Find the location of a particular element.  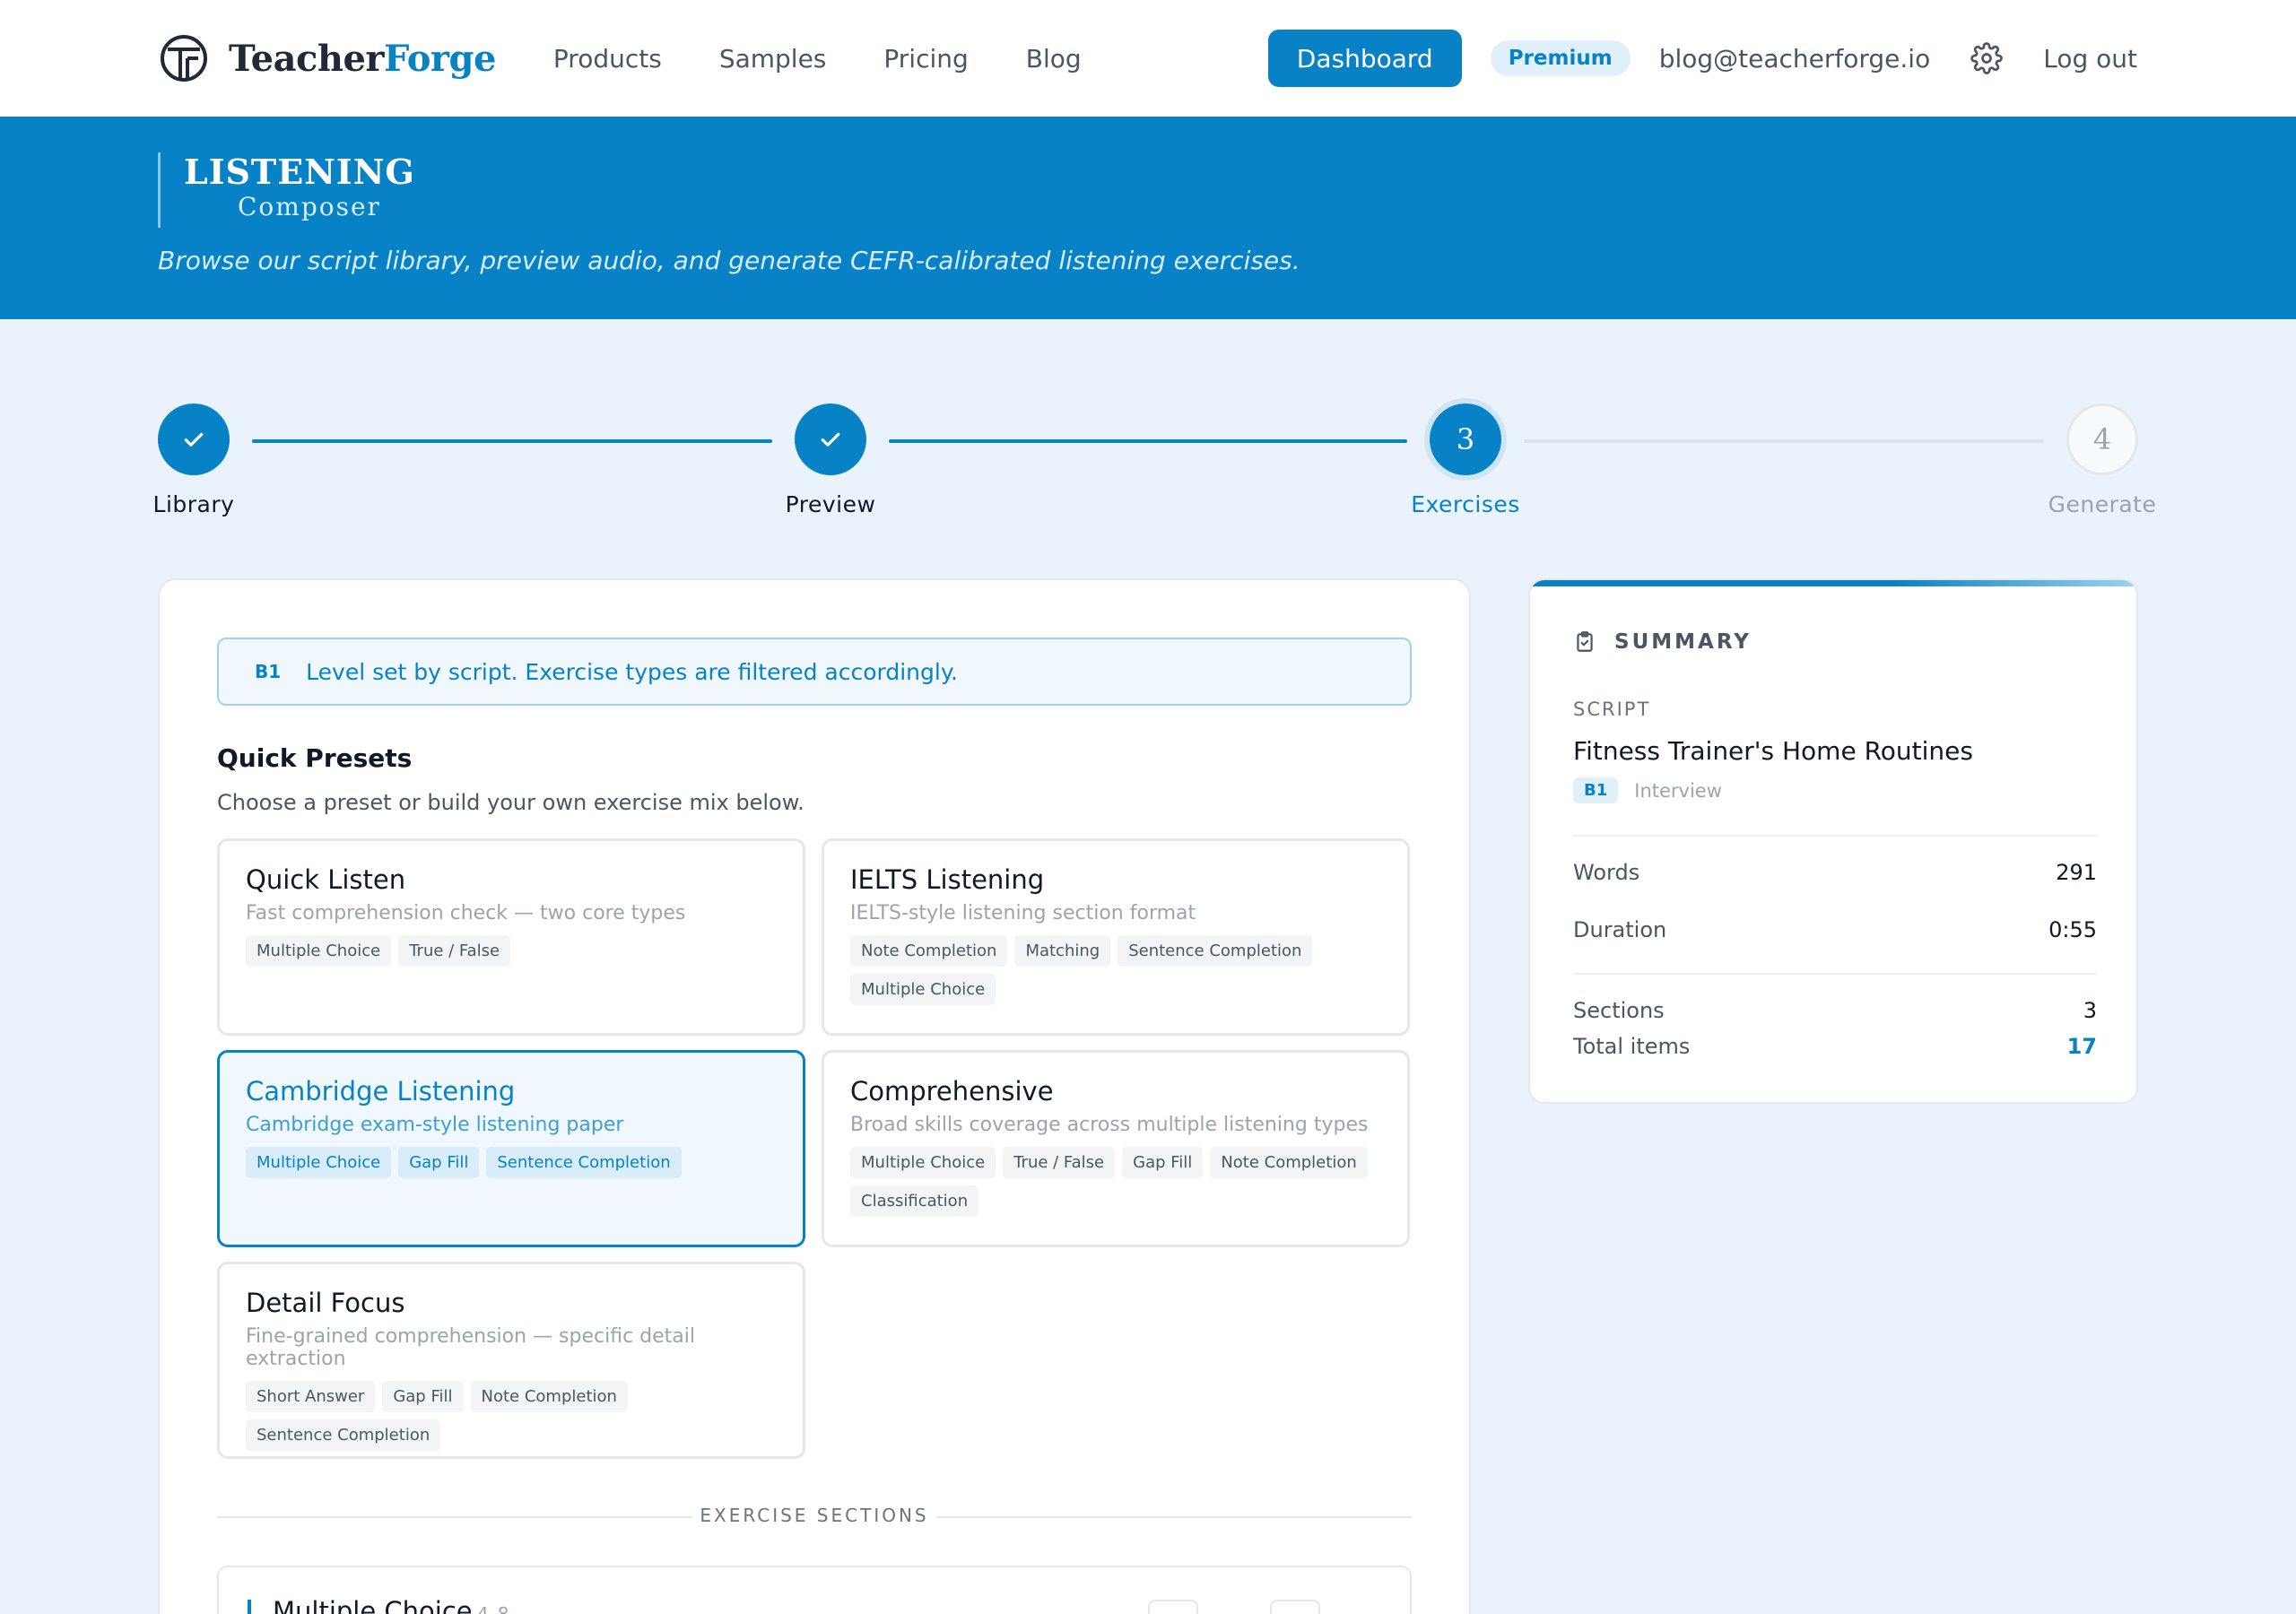

brand-name-part1: Teacher is located at coordinates (307, 58).